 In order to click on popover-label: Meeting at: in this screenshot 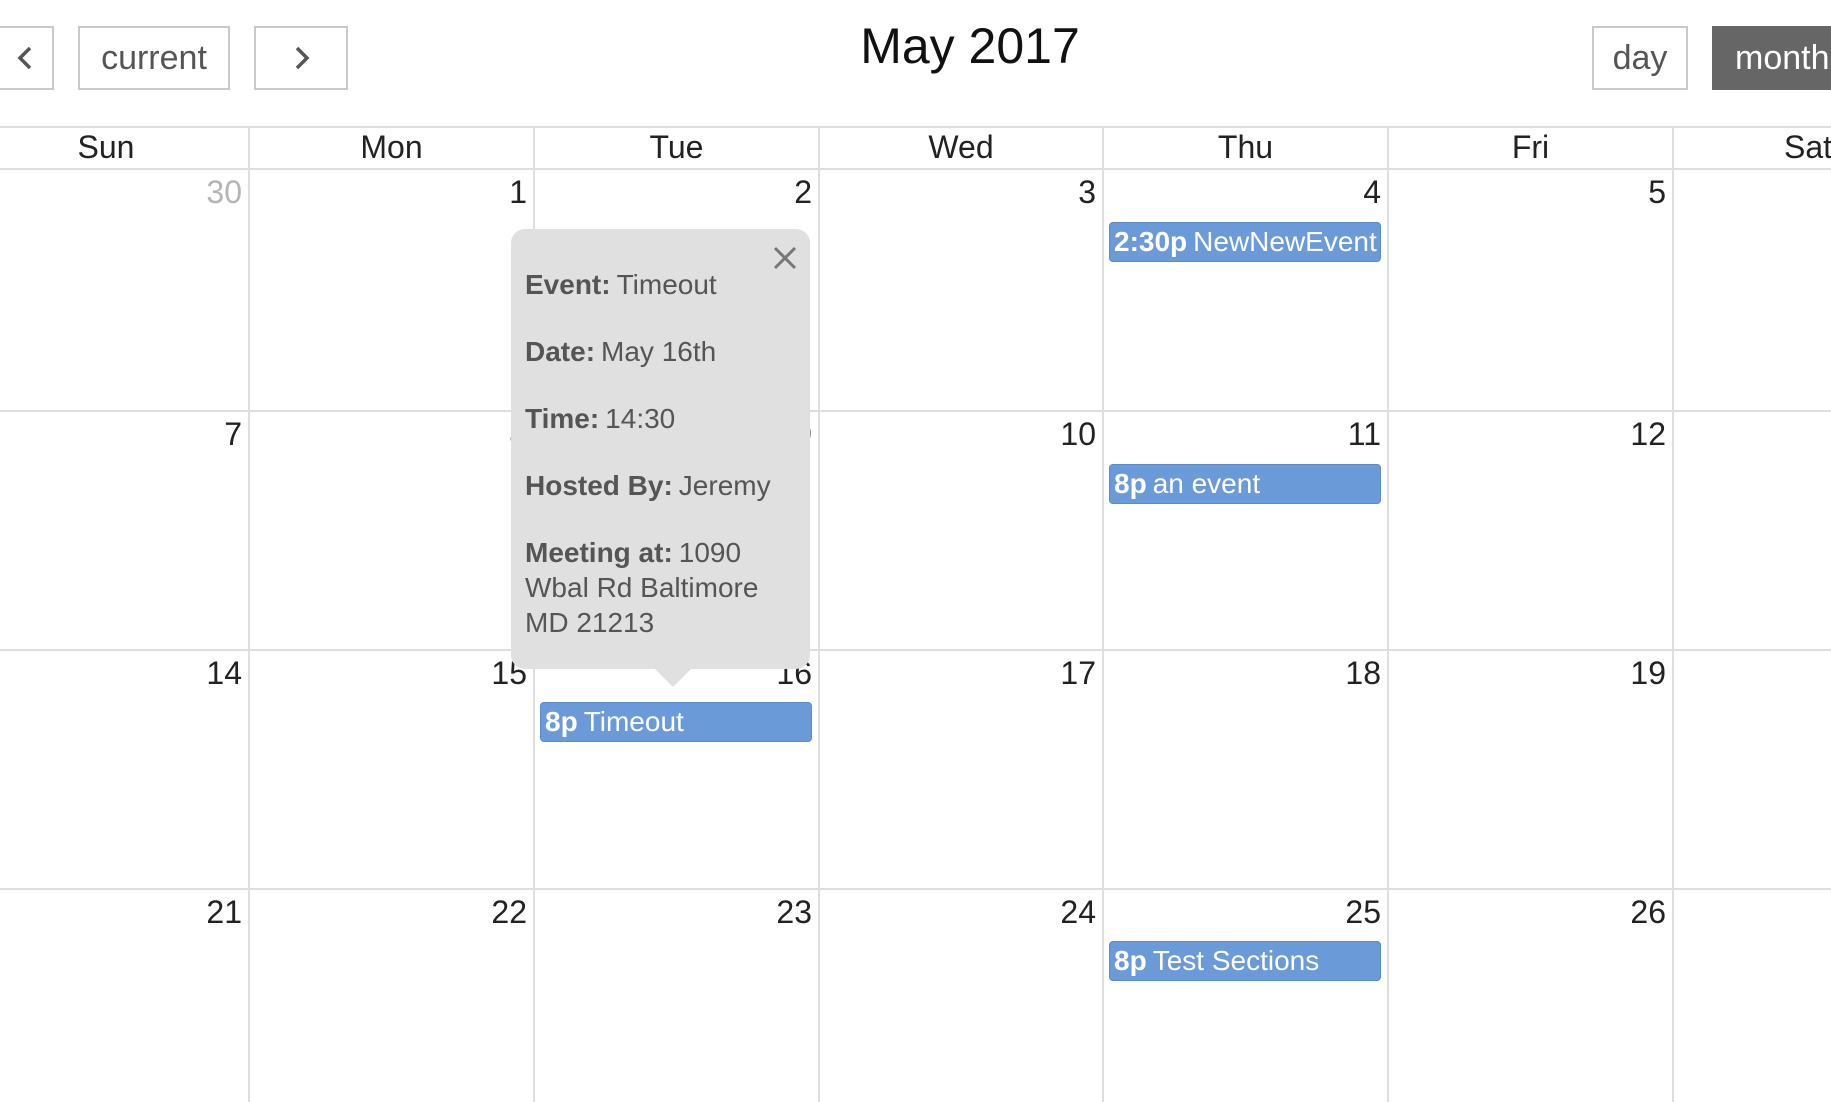, I will do `click(599, 552)`.